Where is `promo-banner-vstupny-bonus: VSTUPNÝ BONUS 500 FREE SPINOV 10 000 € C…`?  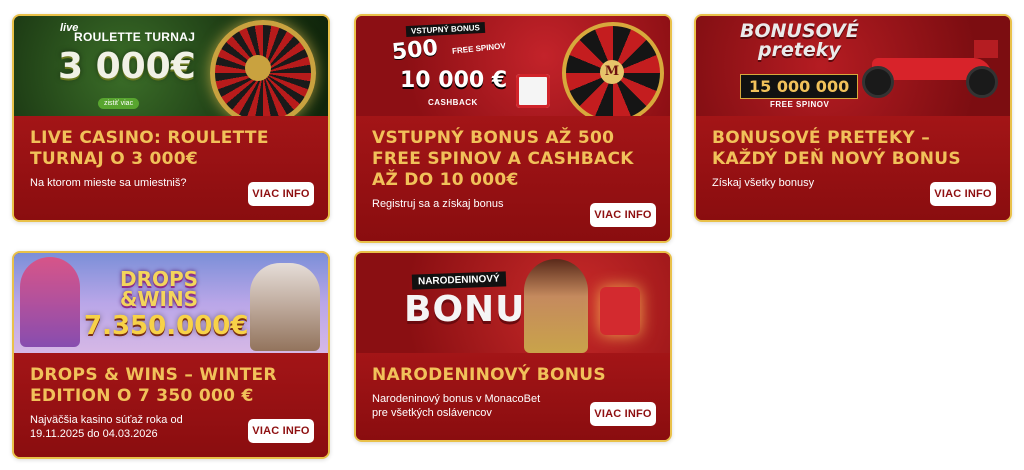
promo-banner-vstupny-bonus: VSTUPNÝ BONUS 500 FREE SPINOV 10 000 € C… is located at coordinates (513, 66).